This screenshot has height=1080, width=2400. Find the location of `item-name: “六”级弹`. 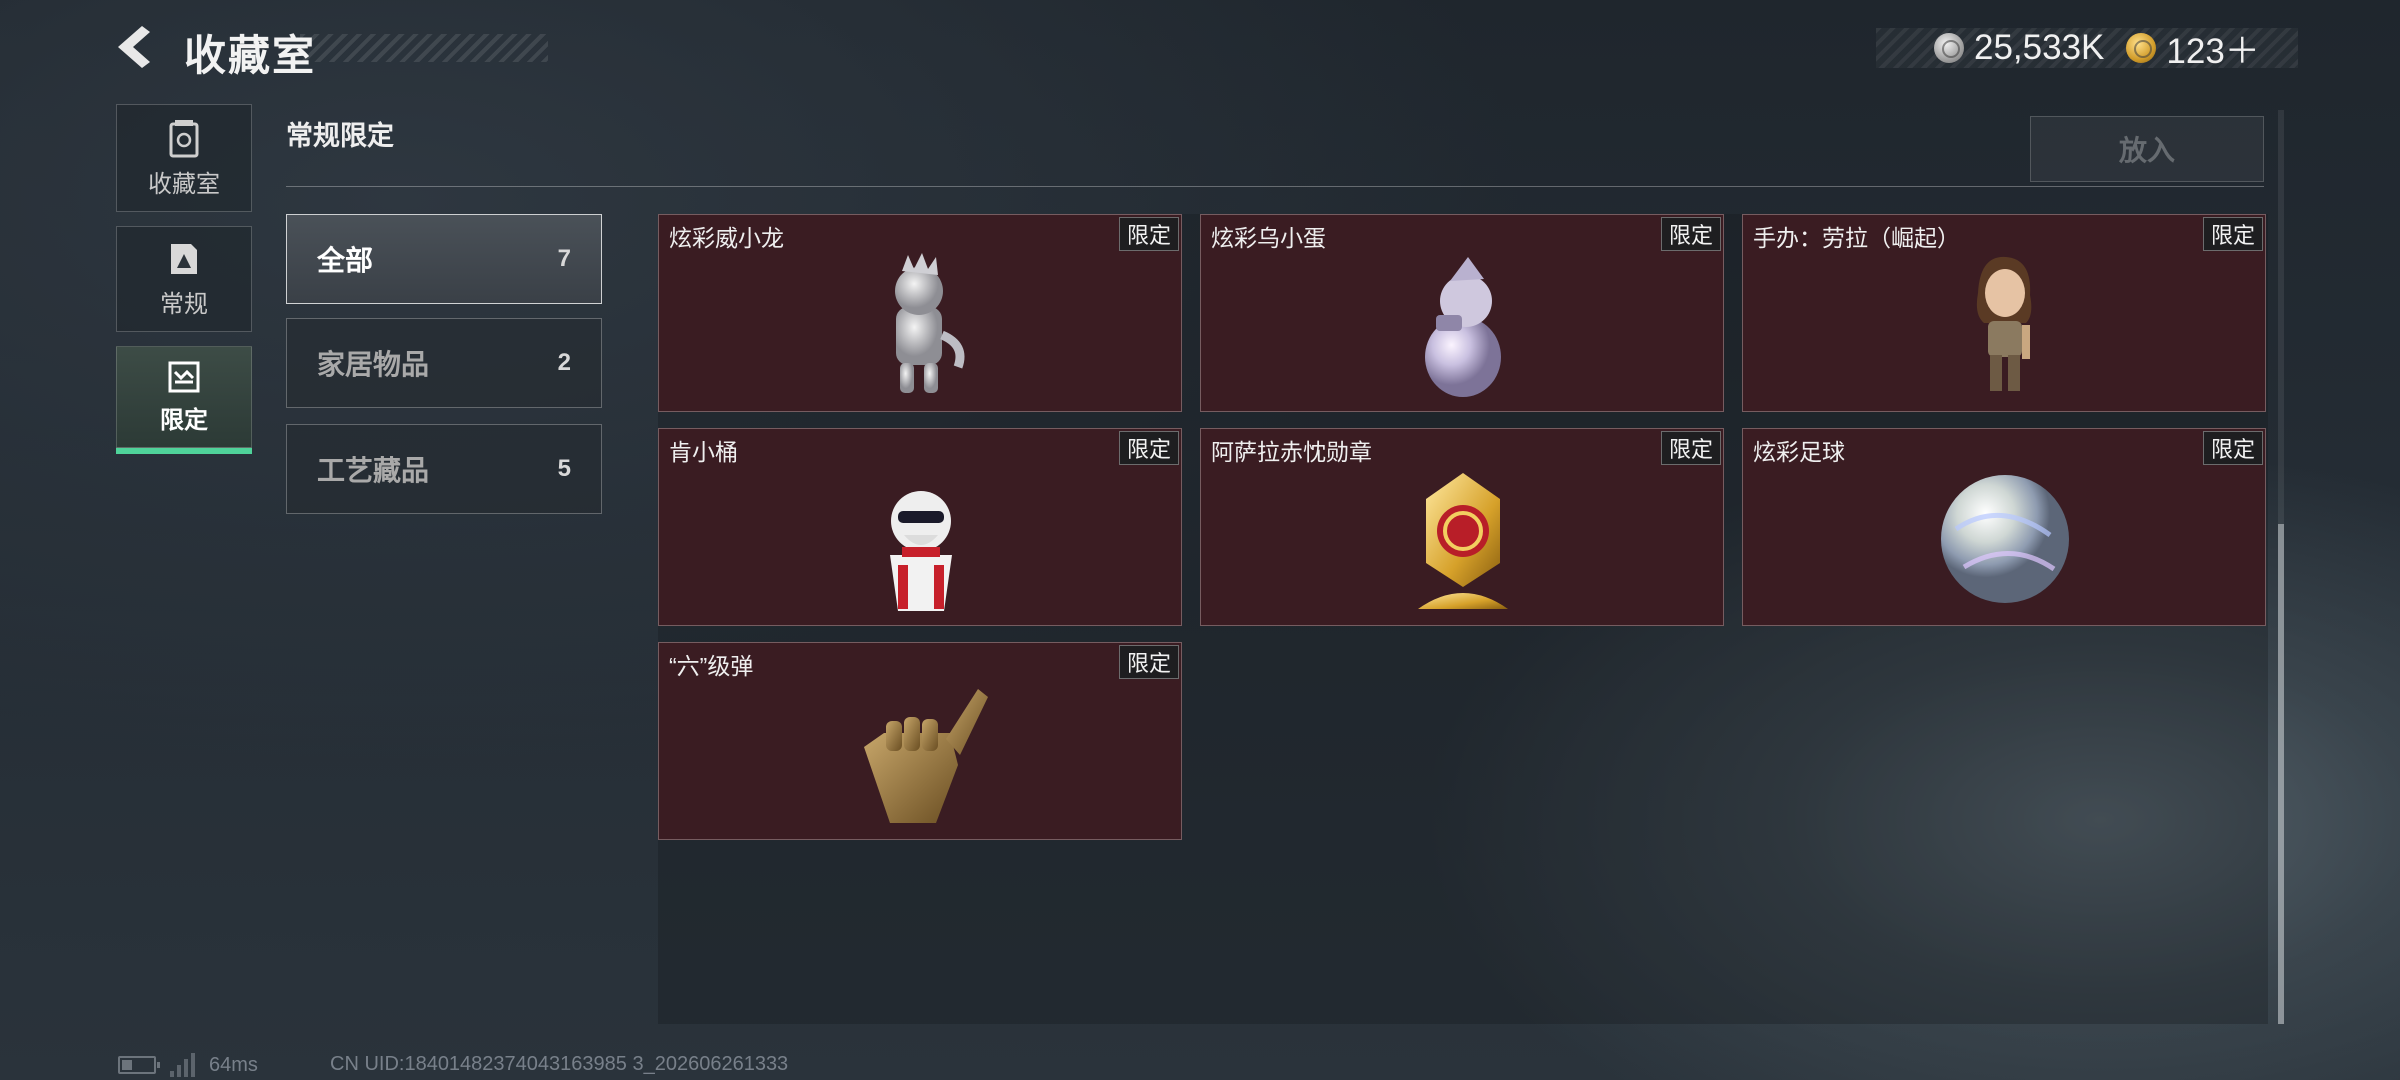

item-name: “六”级弹 is located at coordinates (711, 666).